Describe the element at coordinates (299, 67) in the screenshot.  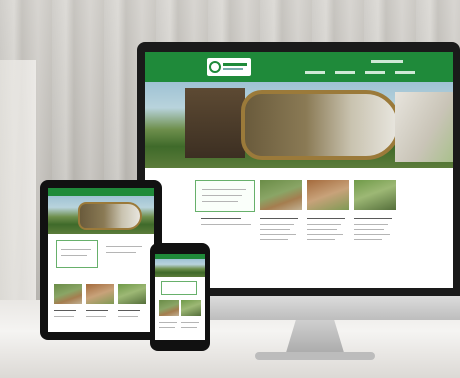
I see `site-header` at that location.